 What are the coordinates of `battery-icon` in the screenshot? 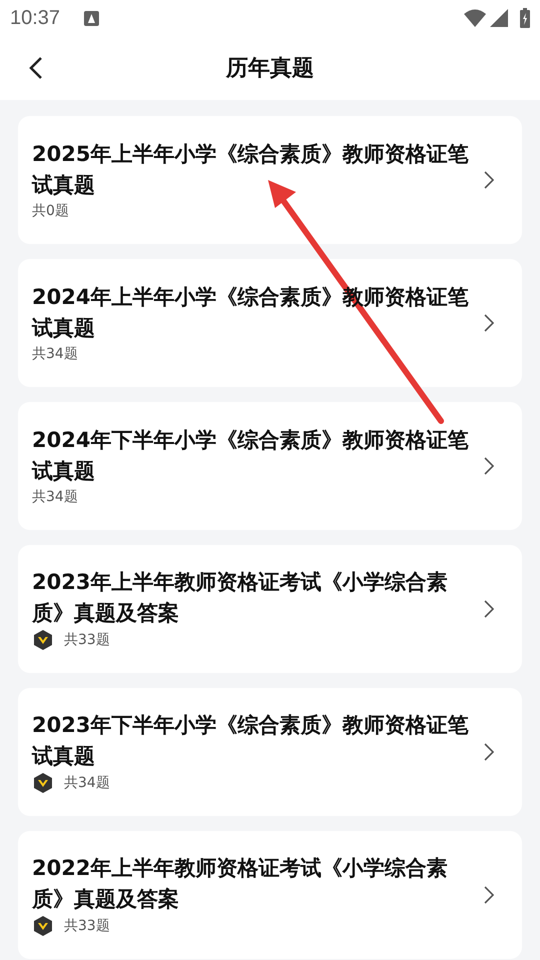 It's located at (525, 18).